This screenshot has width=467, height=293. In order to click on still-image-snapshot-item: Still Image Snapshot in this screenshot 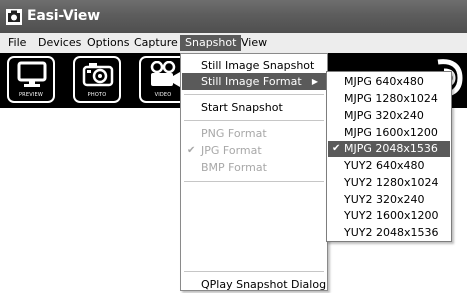, I will do `click(254, 65)`.